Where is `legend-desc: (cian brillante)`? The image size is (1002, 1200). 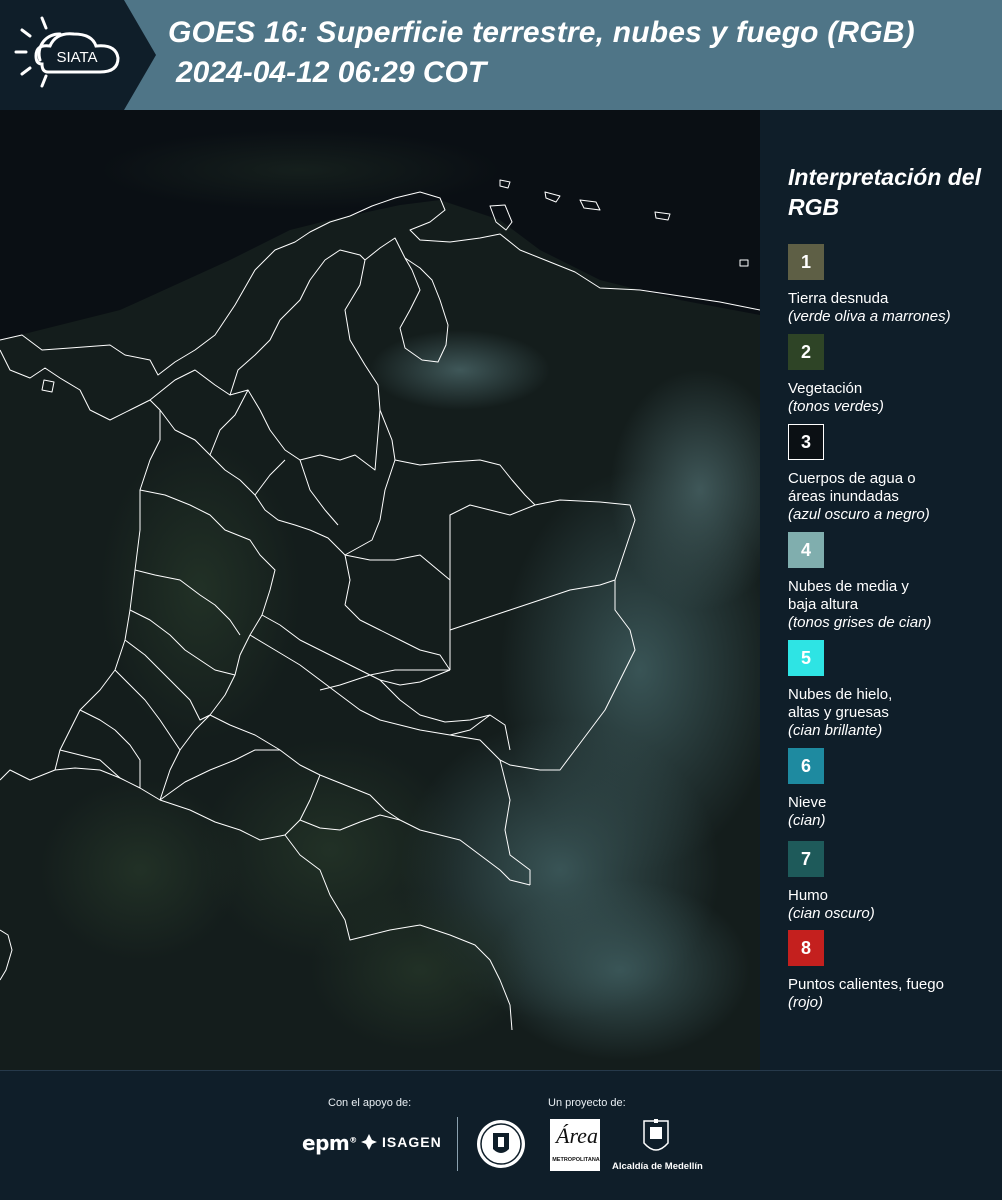 legend-desc: (cian brillante) is located at coordinates (835, 730).